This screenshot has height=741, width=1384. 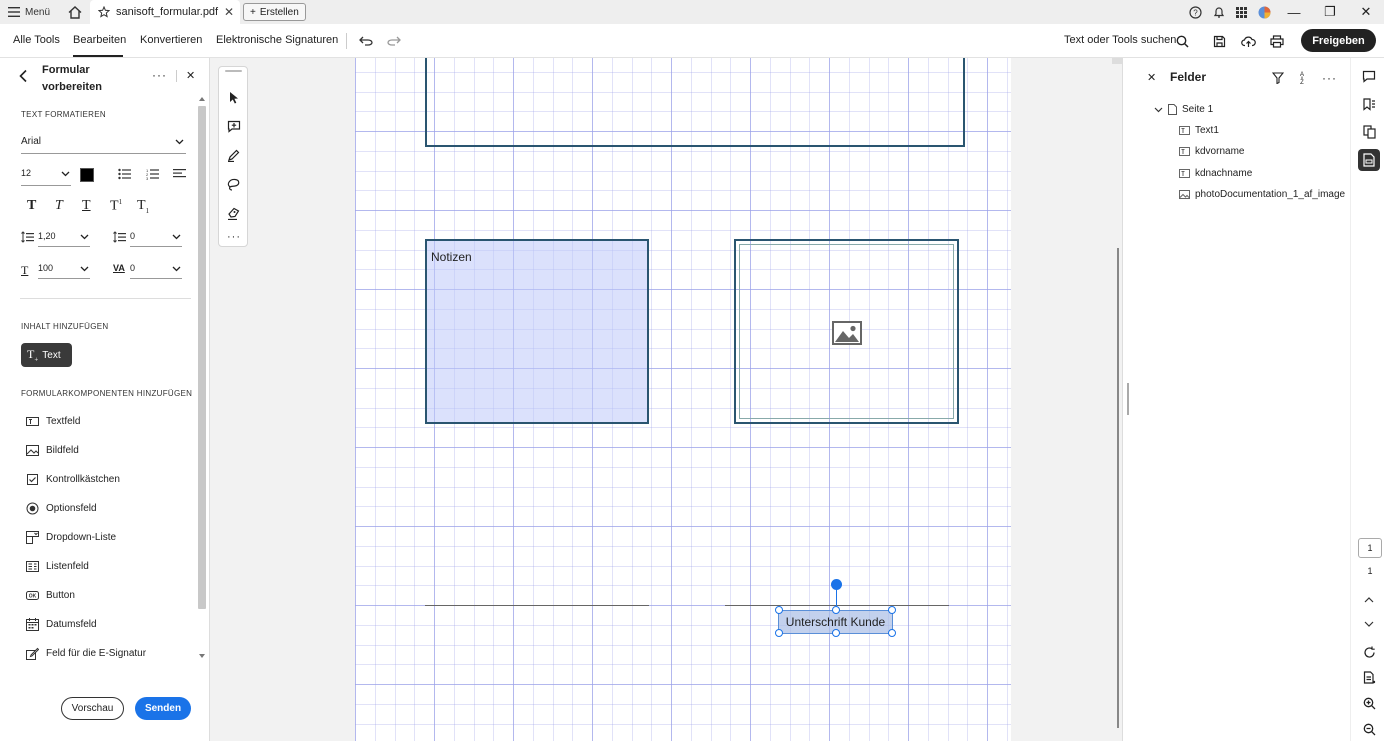 What do you see at coordinates (1211, 151) in the screenshot?
I see `tree-field-item: kdvorname` at bounding box center [1211, 151].